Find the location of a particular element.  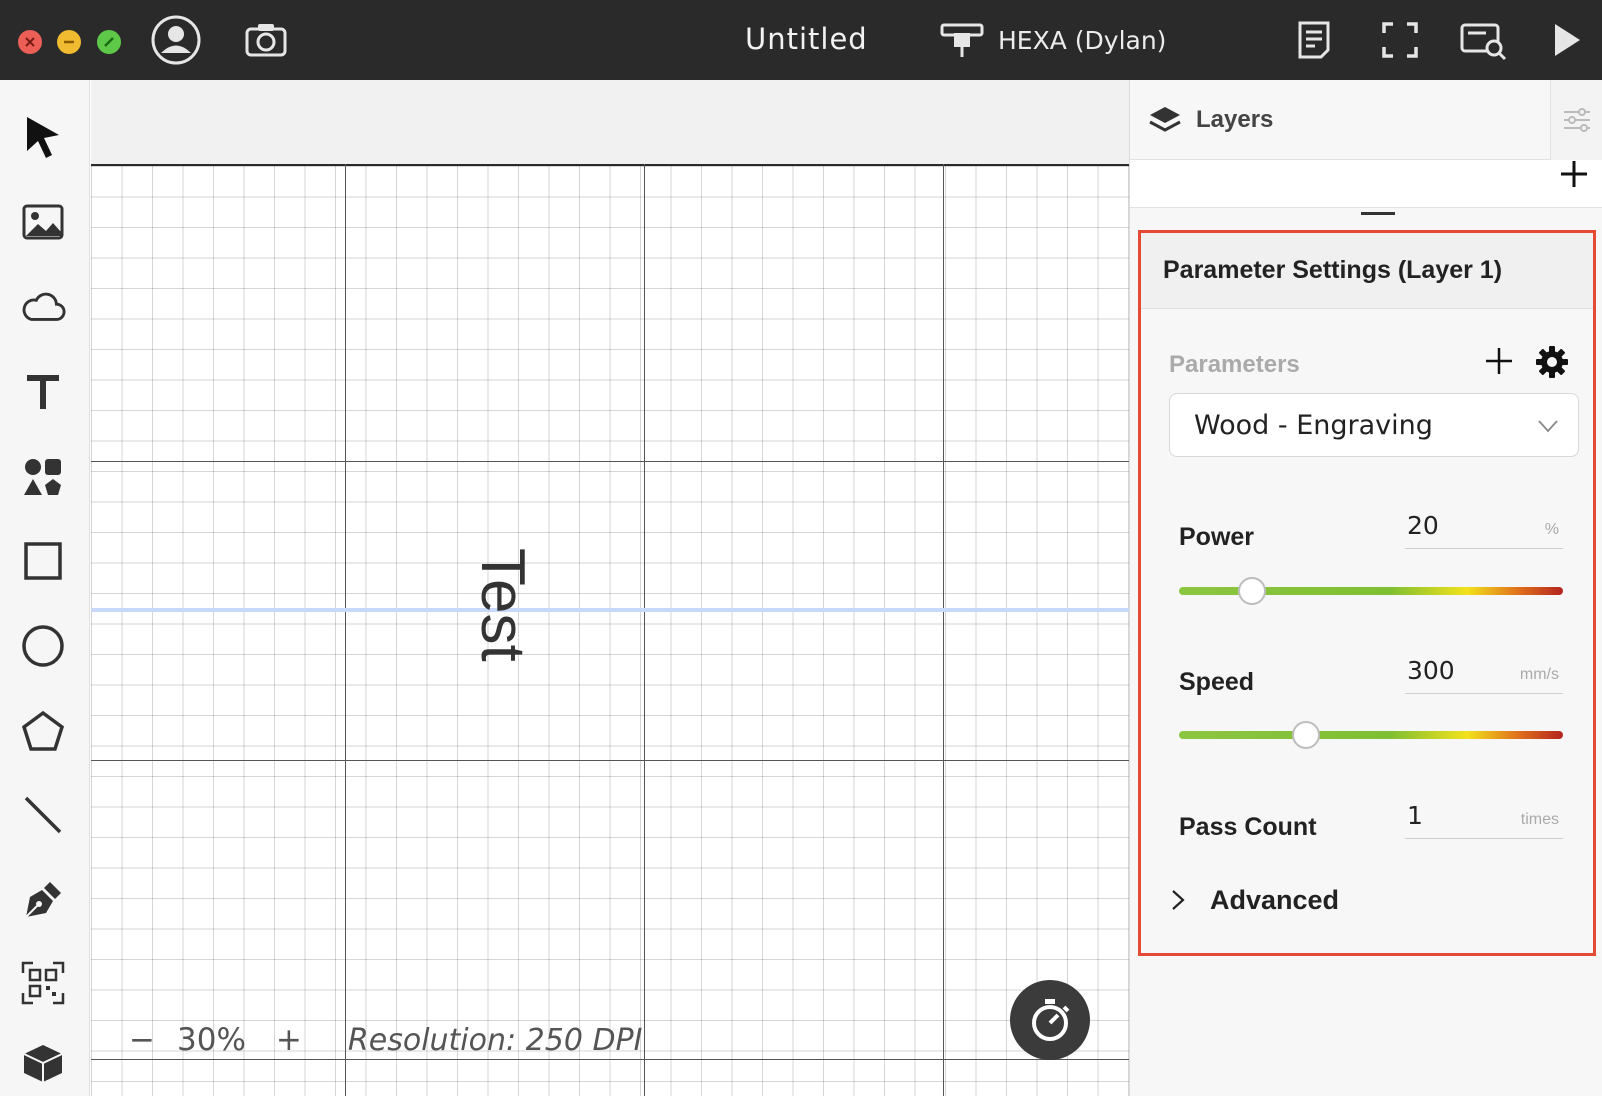

rectangle-icon is located at coordinates (43, 561).